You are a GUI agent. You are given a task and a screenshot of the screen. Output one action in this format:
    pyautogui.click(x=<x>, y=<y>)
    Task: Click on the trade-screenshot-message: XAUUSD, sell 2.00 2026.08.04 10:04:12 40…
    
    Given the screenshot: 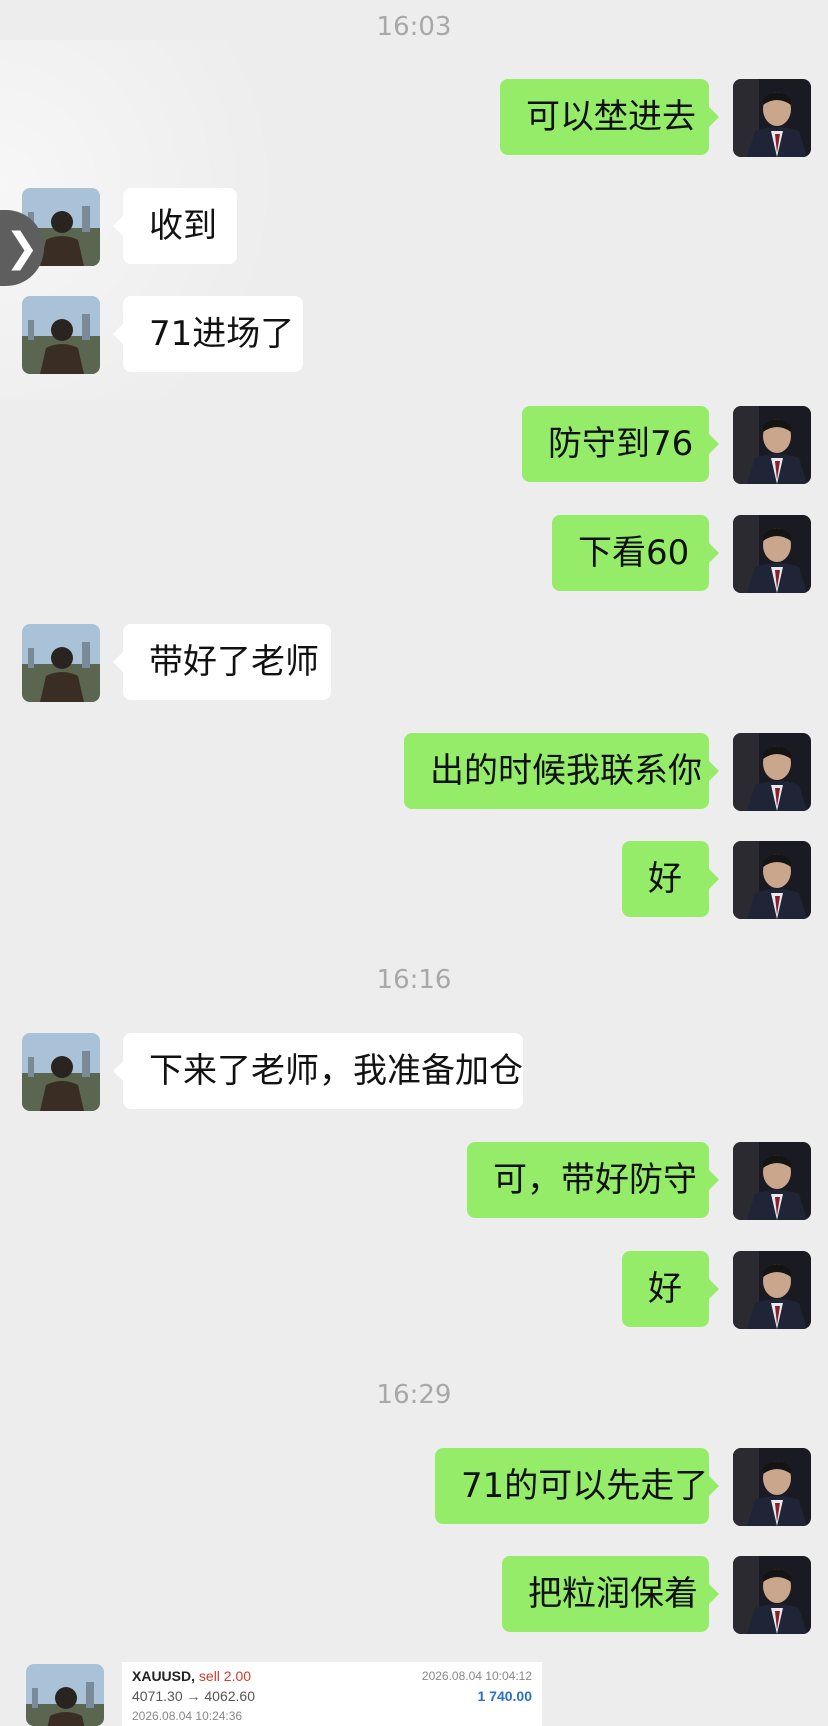 What is the action you would take?
    pyautogui.click(x=332, y=1694)
    